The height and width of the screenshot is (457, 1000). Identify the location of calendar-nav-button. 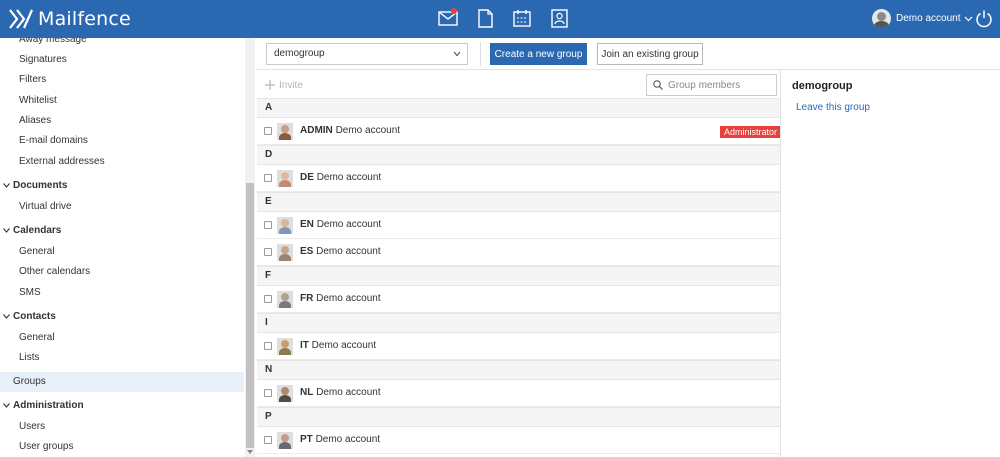
(522, 18).